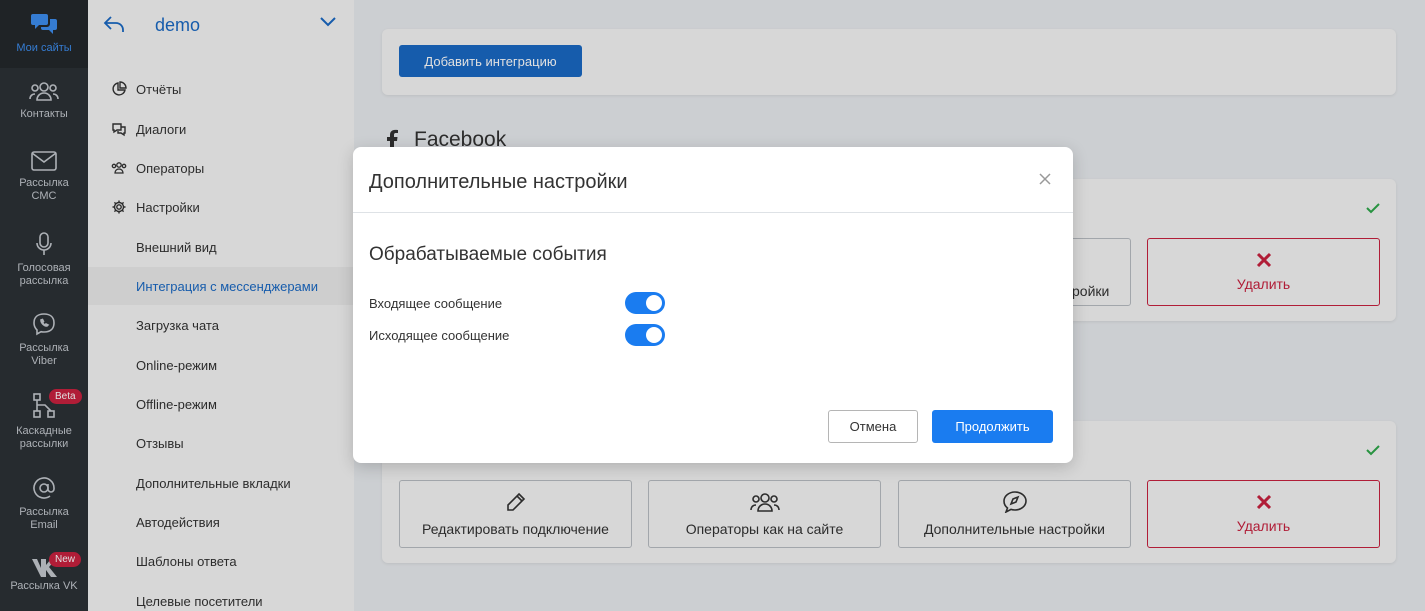 This screenshot has height=611, width=1425. Describe the element at coordinates (992, 426) in the screenshot. I see `continue-button: Продолжить` at that location.